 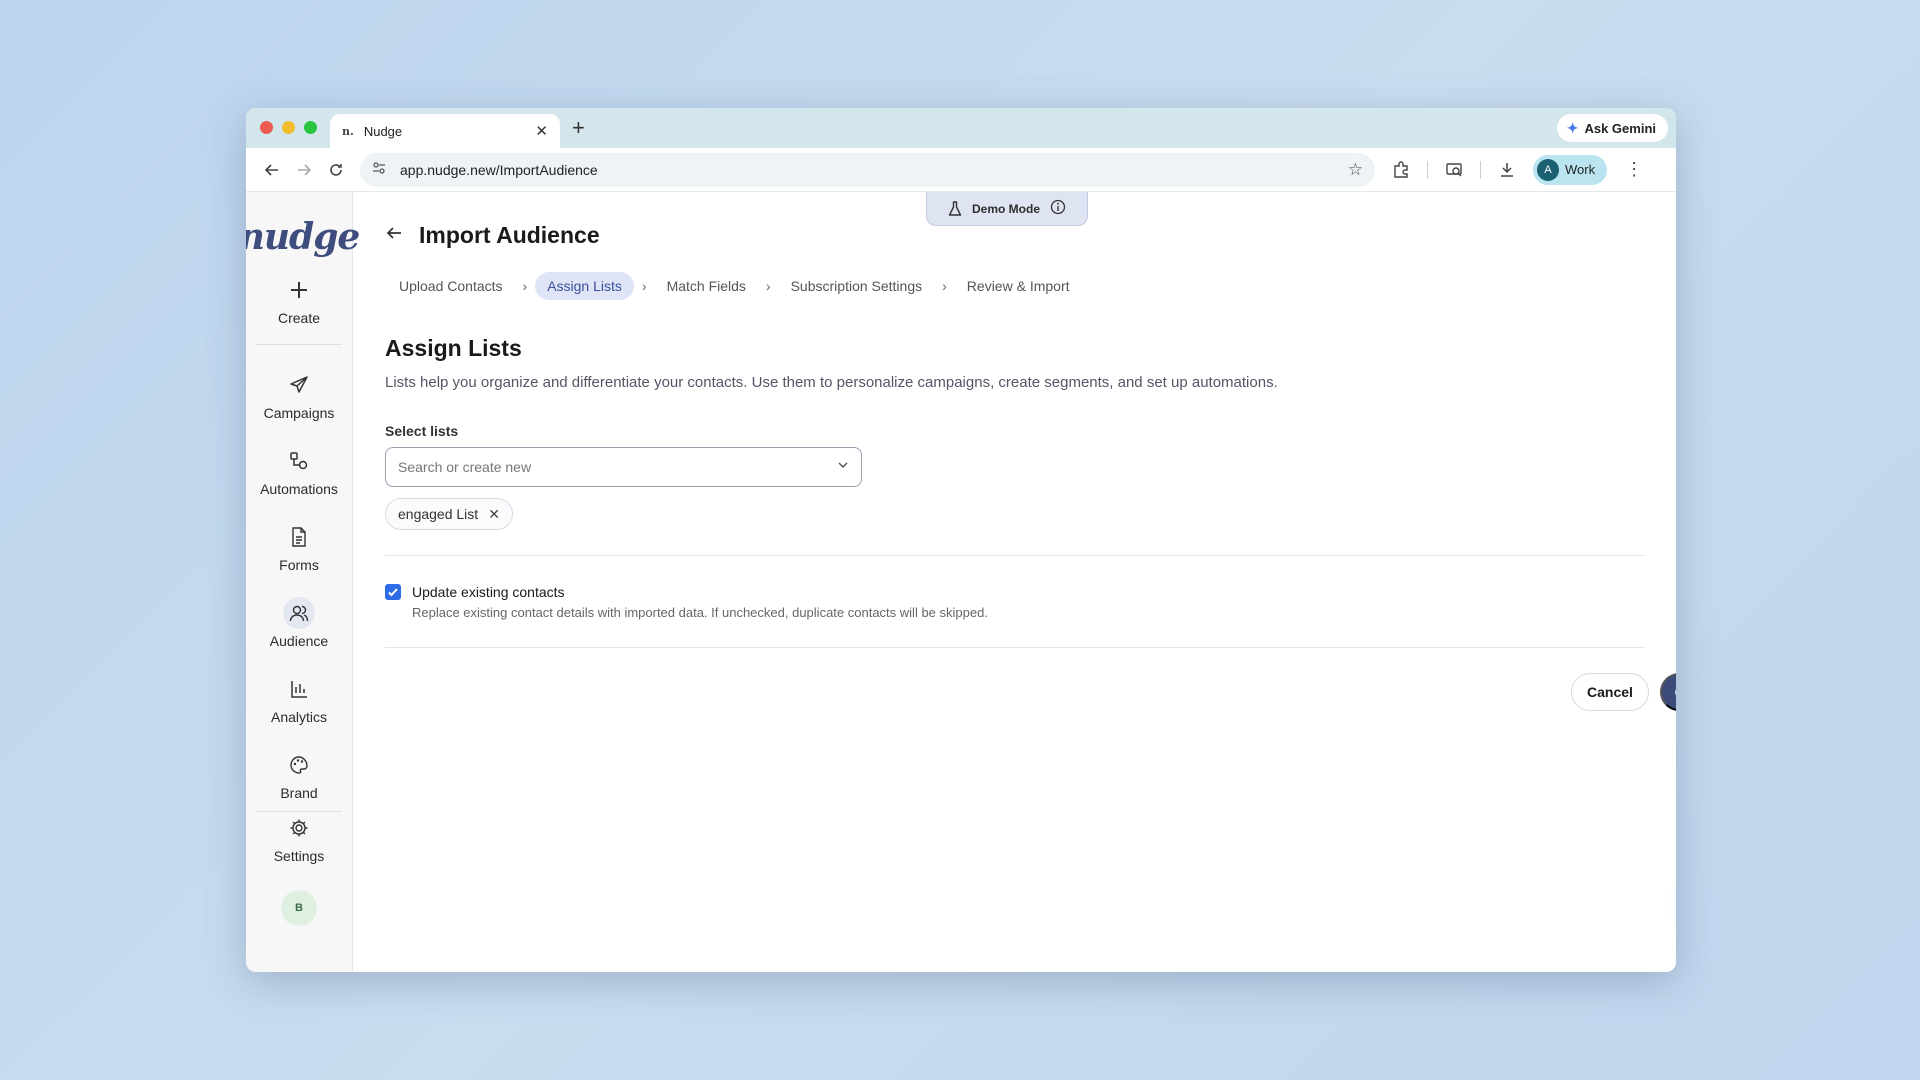 What do you see at coordinates (541, 131) in the screenshot?
I see `tab-close-icon: ✕` at bounding box center [541, 131].